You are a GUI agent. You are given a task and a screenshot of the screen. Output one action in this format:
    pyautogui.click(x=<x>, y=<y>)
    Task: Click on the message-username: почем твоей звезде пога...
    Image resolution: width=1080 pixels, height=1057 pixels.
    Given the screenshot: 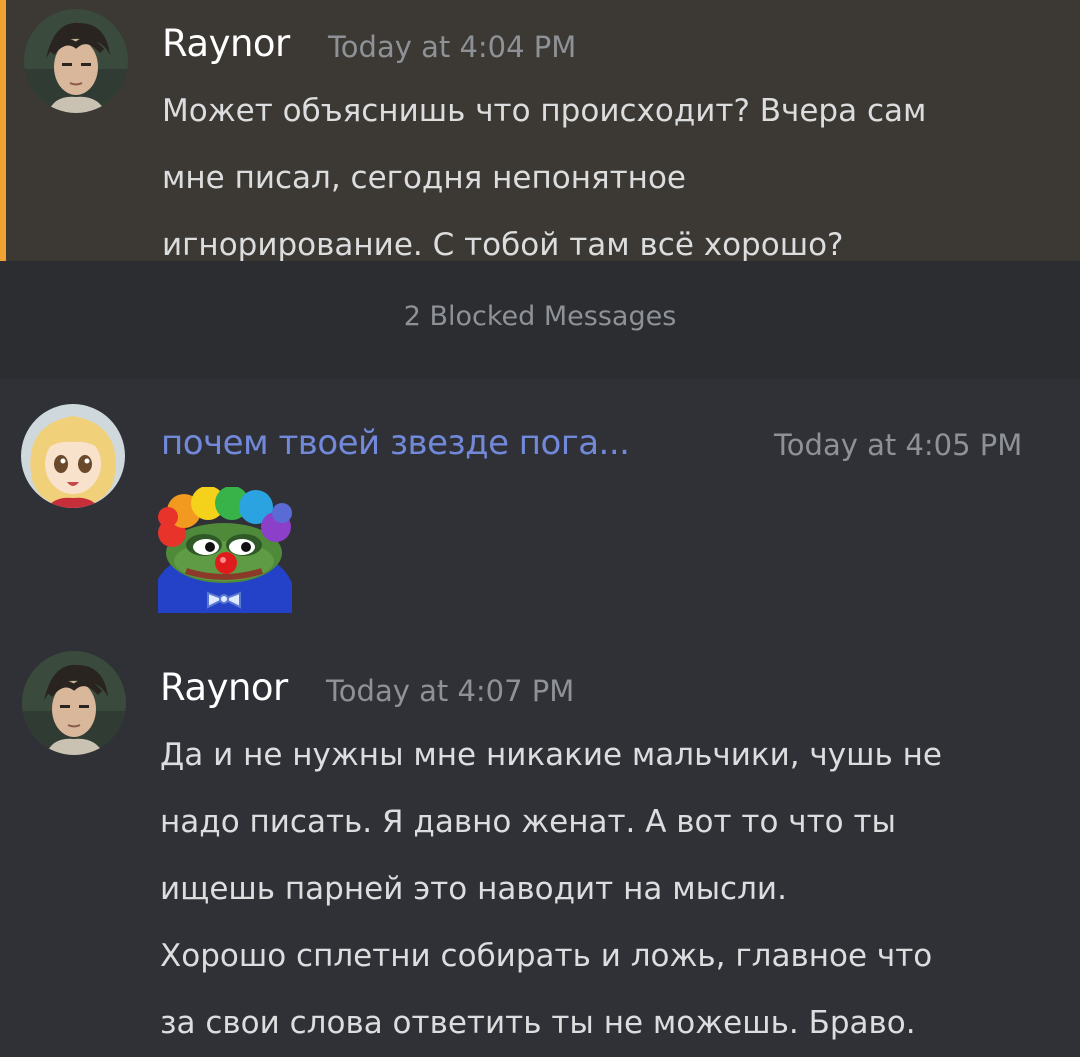 What is the action you would take?
    pyautogui.click(x=395, y=443)
    